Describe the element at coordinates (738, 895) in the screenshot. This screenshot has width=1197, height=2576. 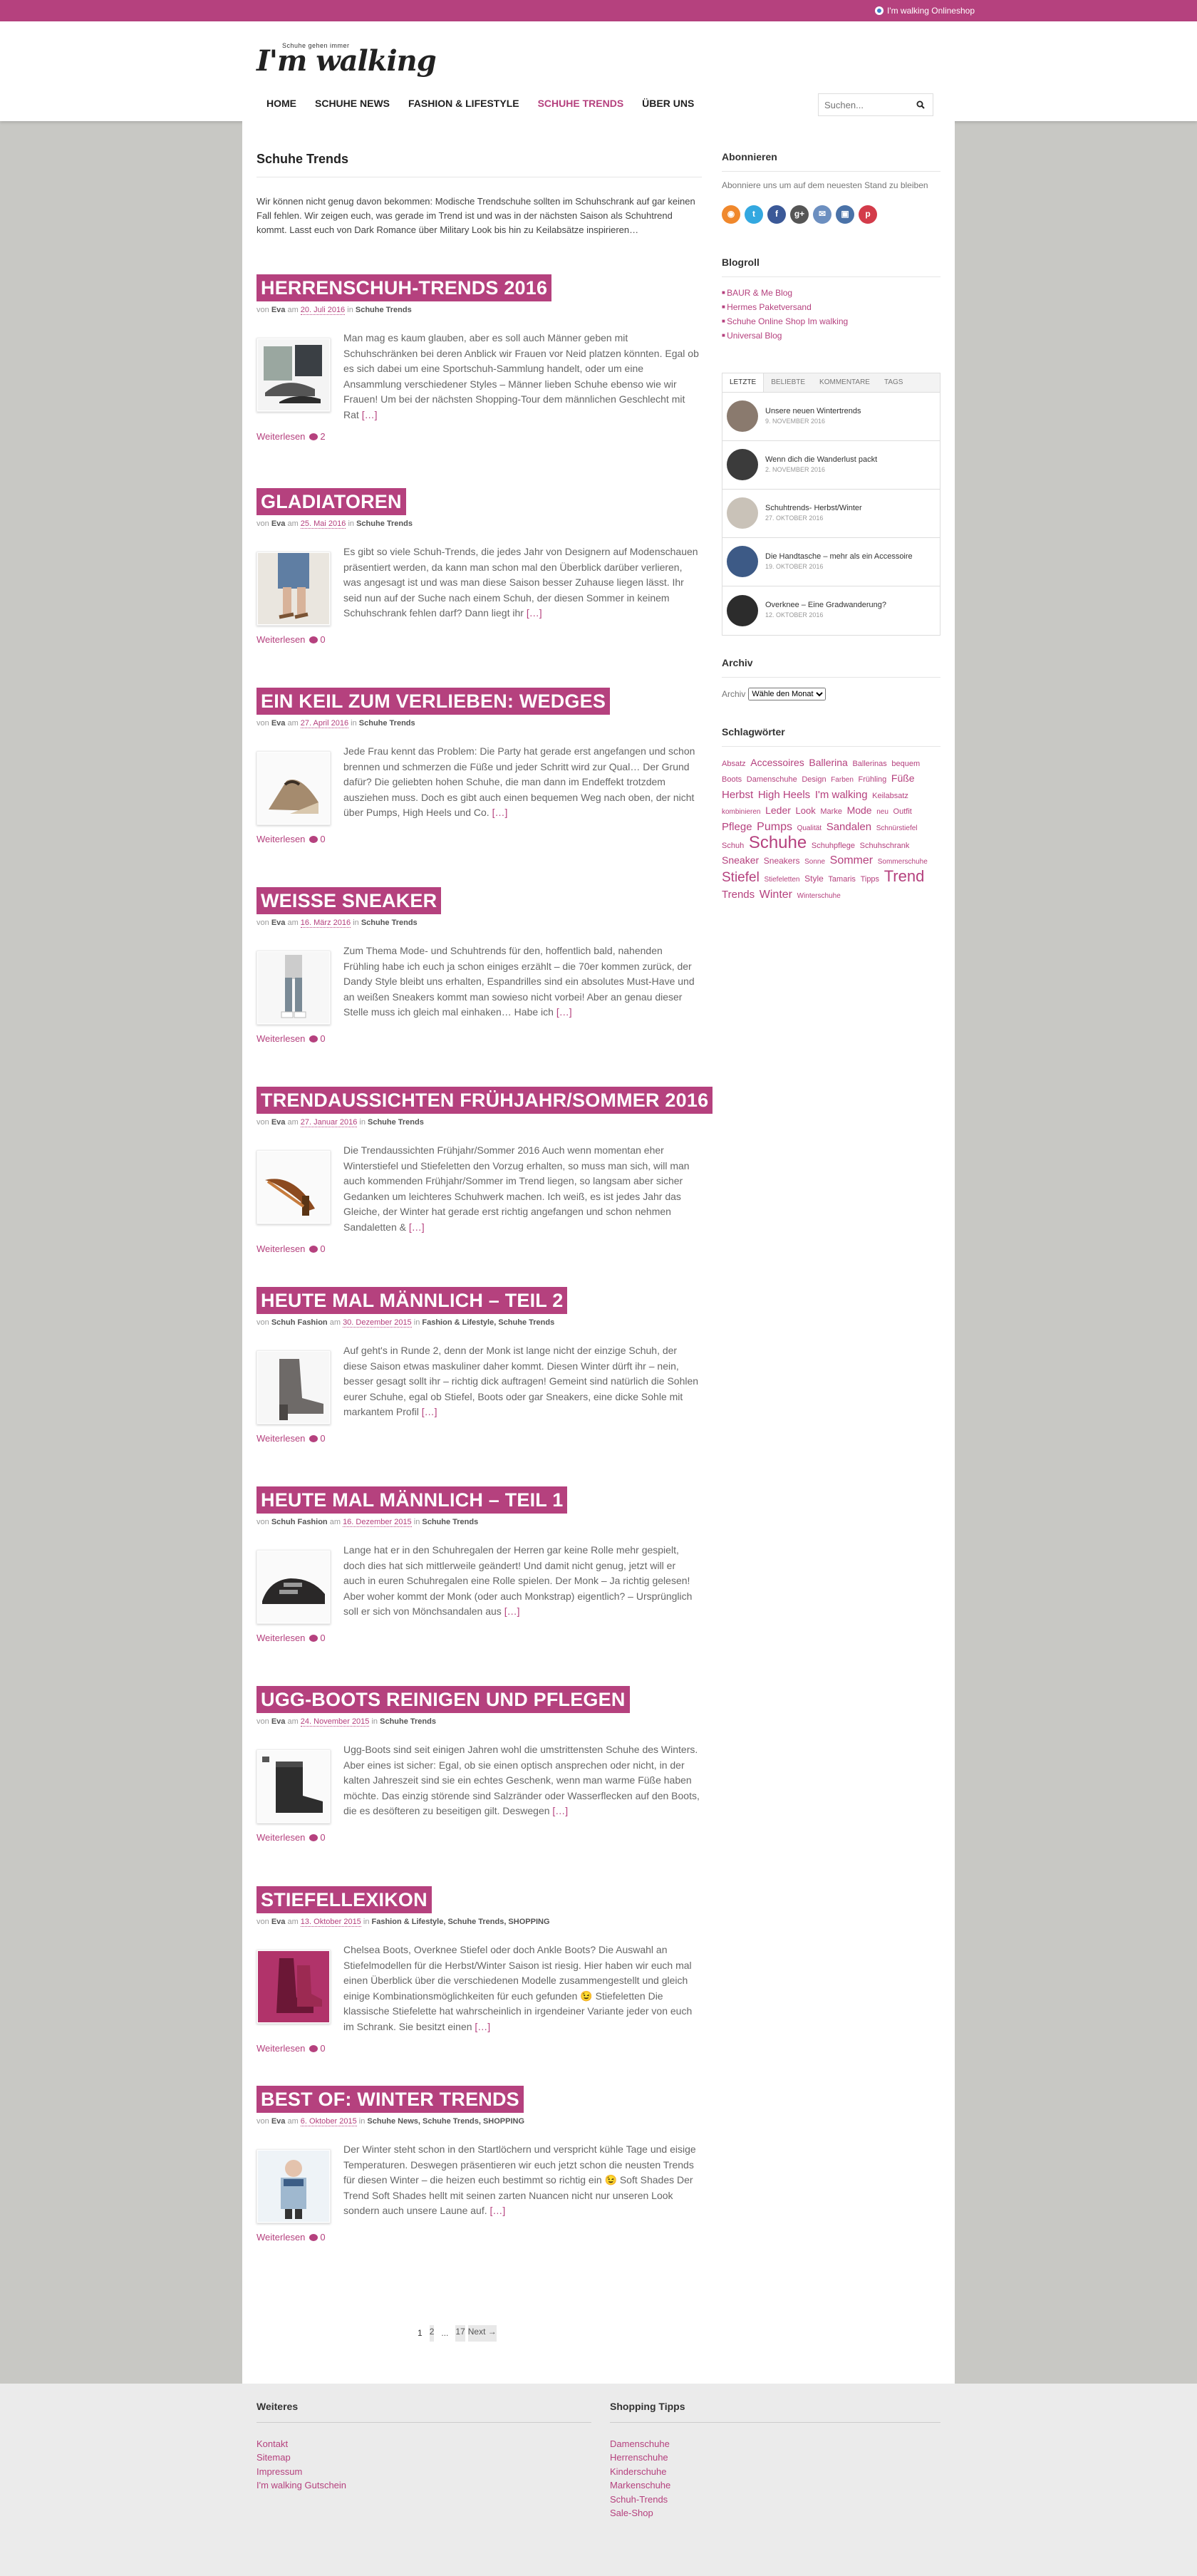
I see `tag-link: Trends` at that location.